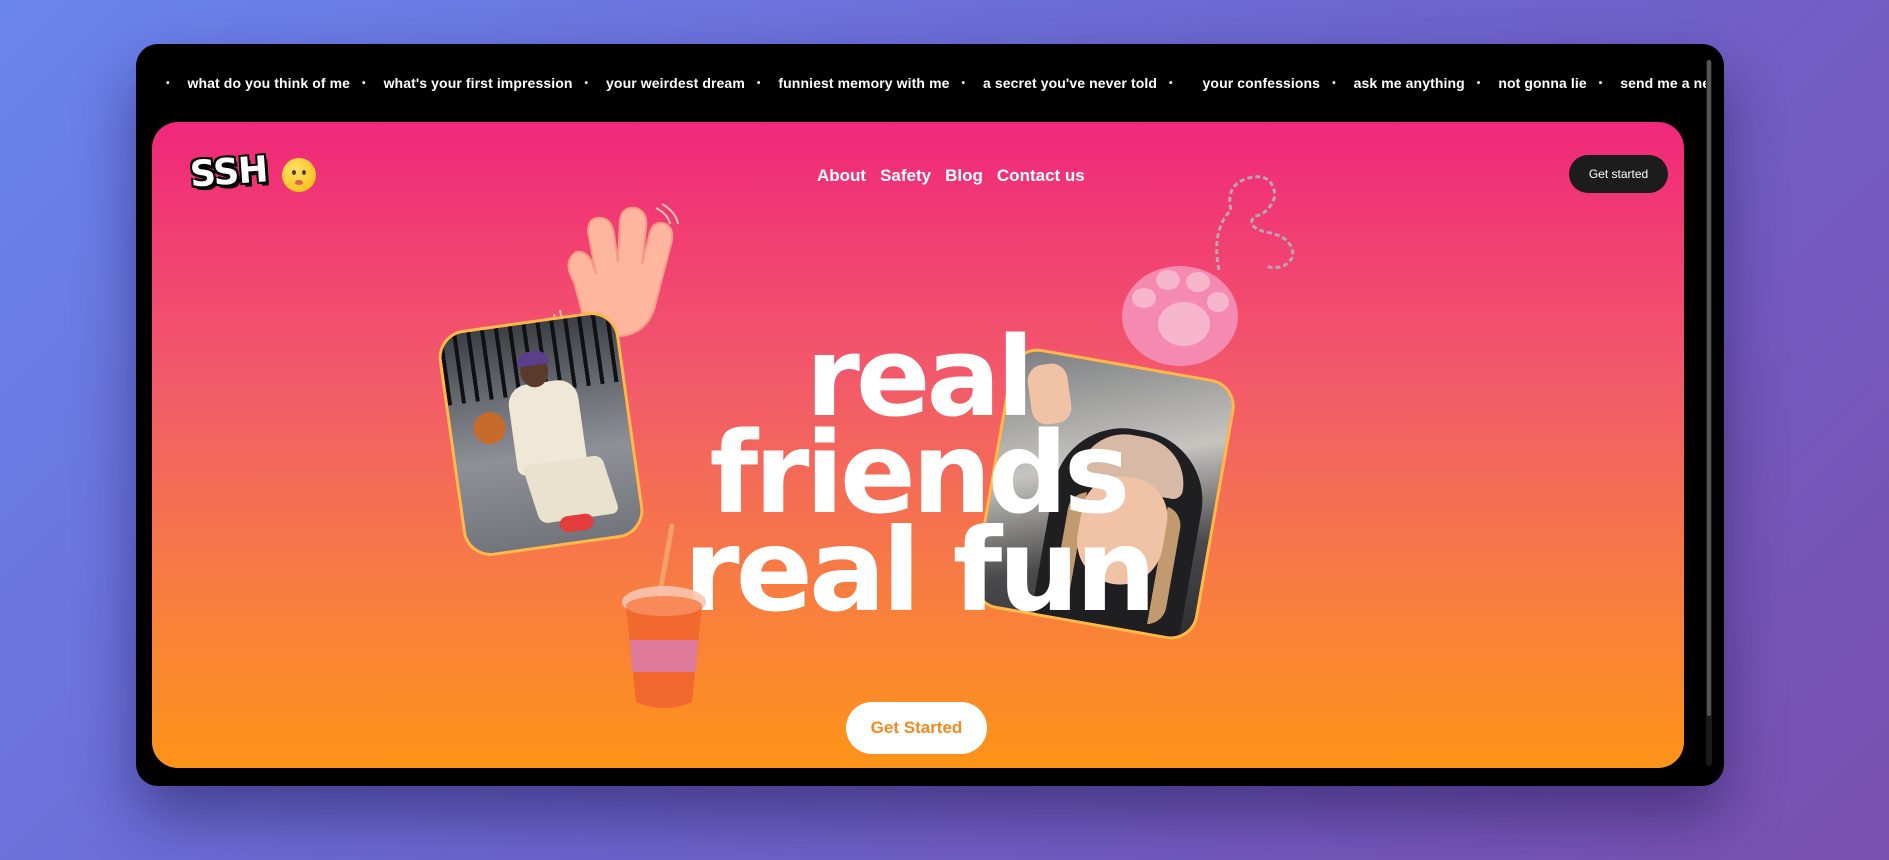 Image resolution: width=1889 pixels, height=860 pixels. What do you see at coordinates (1041, 176) in the screenshot?
I see `nav-link-contact: Contact us` at bounding box center [1041, 176].